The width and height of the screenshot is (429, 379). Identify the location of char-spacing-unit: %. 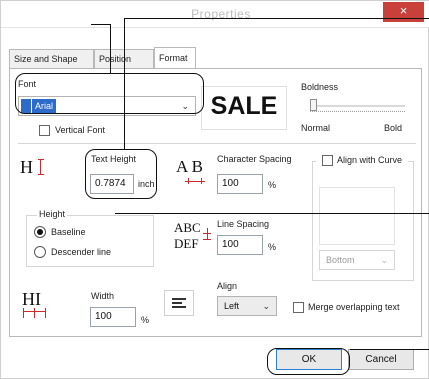
(272, 185).